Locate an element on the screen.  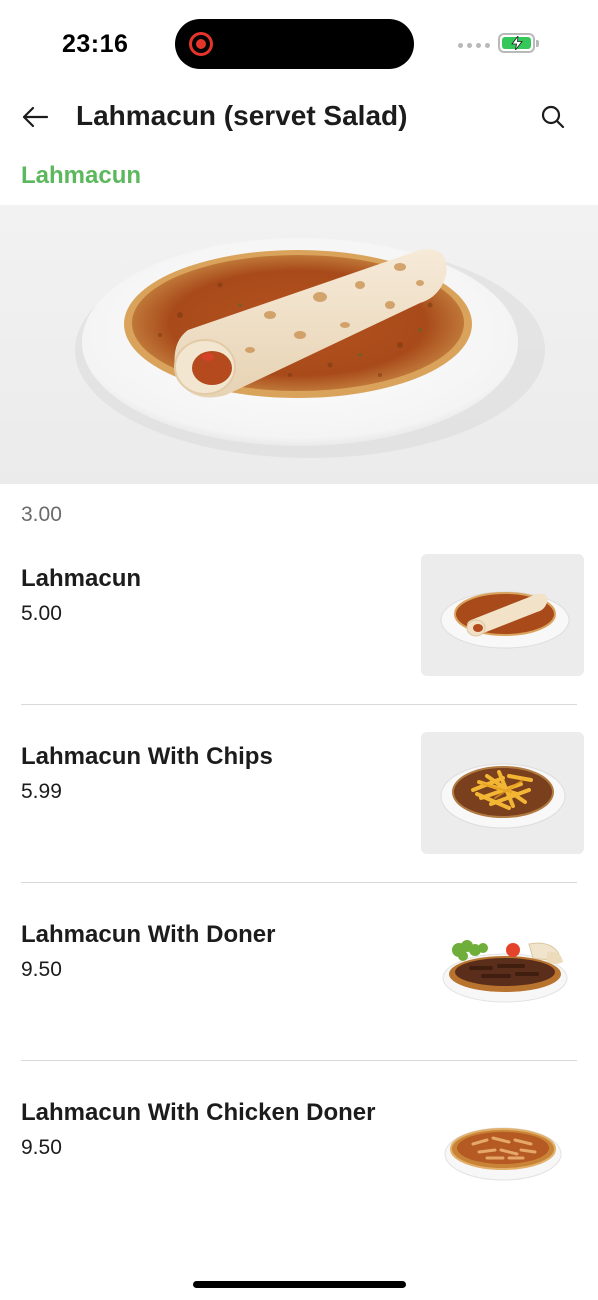
signal-icon is located at coordinates (474, 45).